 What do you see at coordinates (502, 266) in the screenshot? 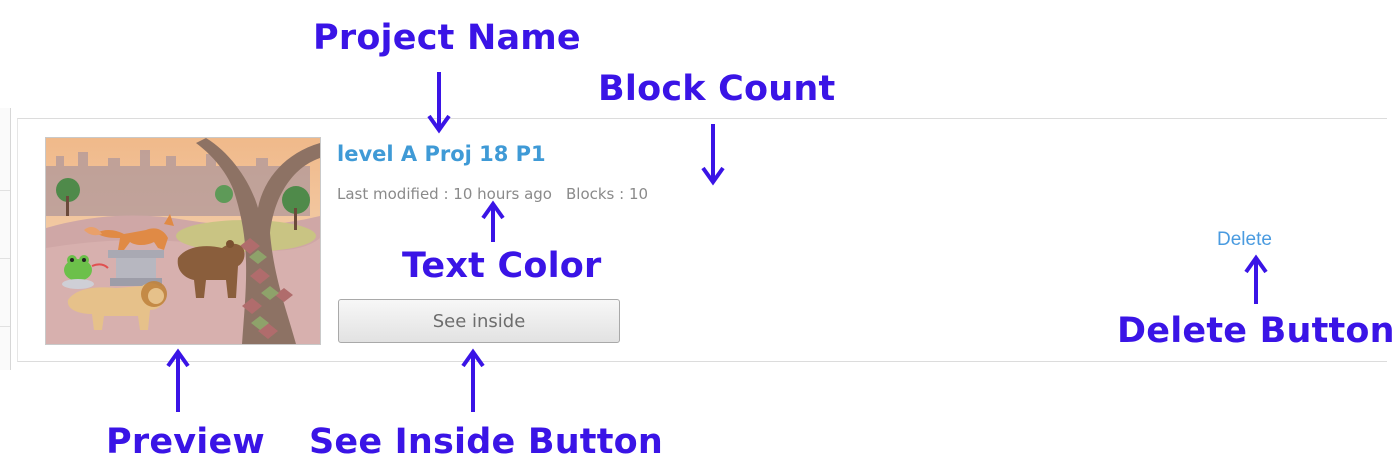
I see `annotation-text-color: Text Color` at bounding box center [502, 266].